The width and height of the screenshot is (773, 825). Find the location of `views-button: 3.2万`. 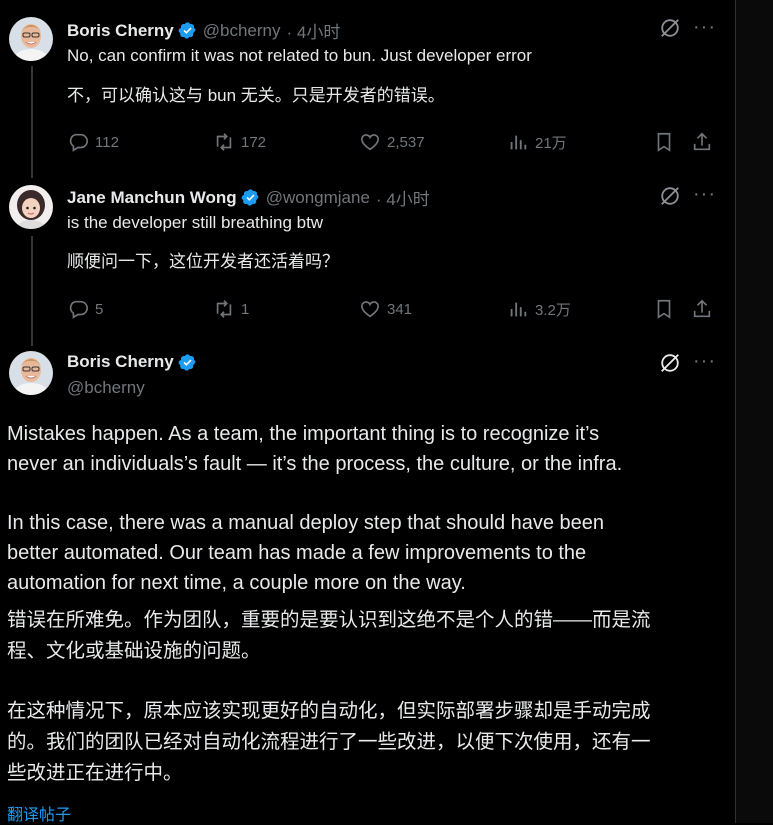

views-button: 3.2万 is located at coordinates (539, 309).